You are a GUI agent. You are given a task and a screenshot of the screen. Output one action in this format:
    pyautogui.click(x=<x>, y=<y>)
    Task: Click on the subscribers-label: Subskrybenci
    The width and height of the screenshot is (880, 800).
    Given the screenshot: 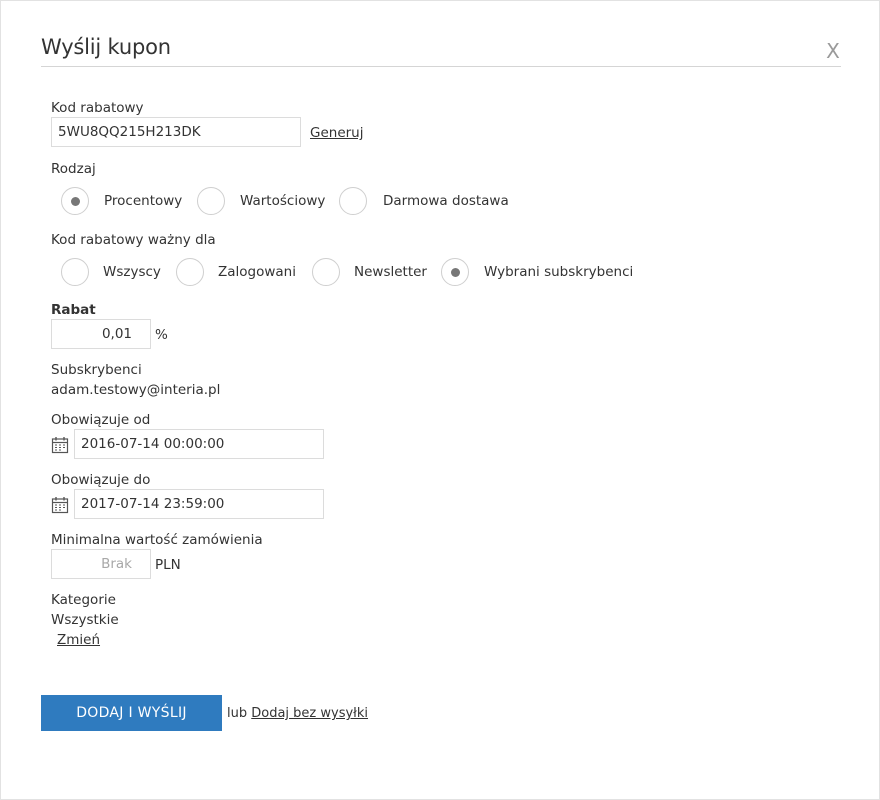 What is the action you would take?
    pyautogui.click(x=96, y=370)
    